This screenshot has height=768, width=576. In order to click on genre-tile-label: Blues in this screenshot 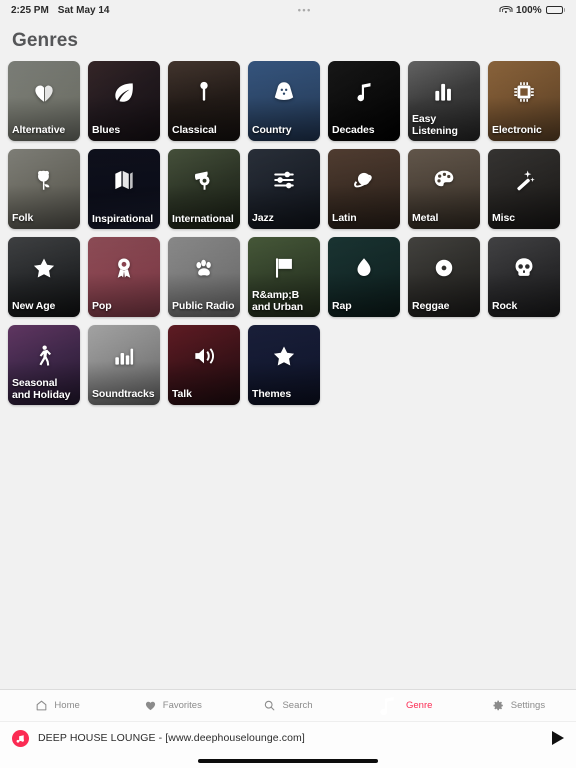, I will do `click(106, 129)`.